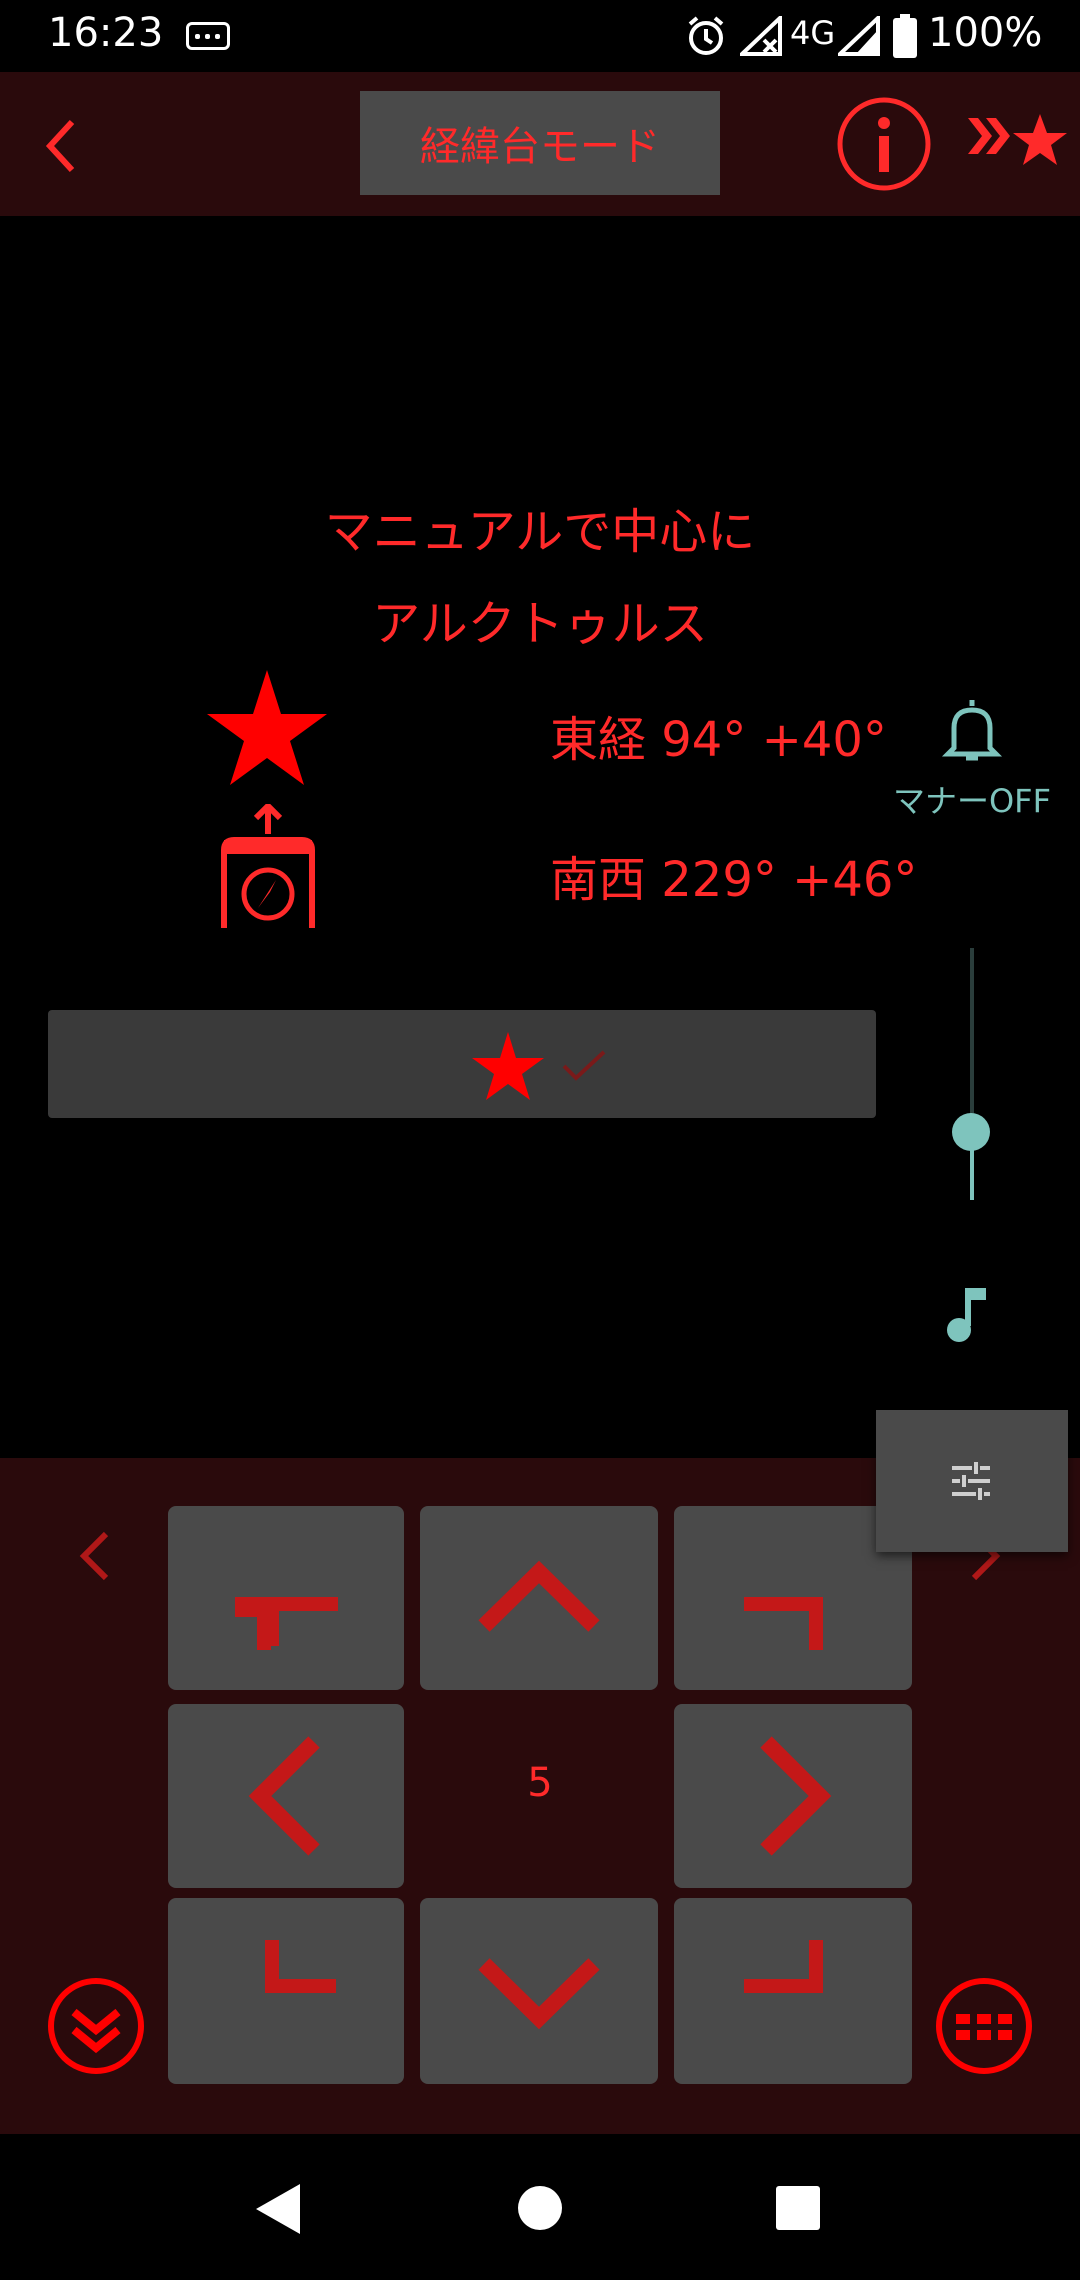 The image size is (1080, 2280). I want to click on mode-title-button: 経緯台モード, so click(540, 143).